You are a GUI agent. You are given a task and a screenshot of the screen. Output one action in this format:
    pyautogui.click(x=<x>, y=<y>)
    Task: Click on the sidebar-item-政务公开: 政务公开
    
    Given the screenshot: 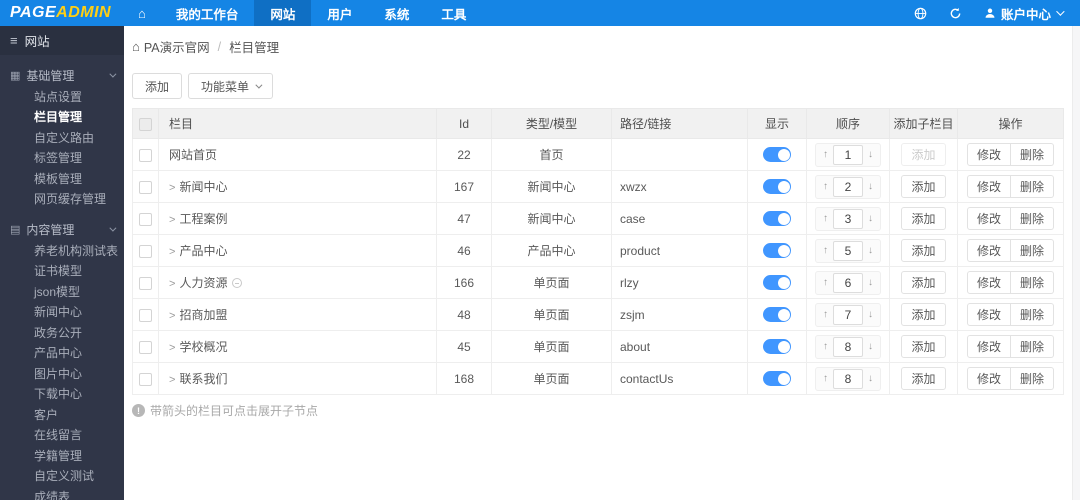 What is the action you would take?
    pyautogui.click(x=62, y=332)
    